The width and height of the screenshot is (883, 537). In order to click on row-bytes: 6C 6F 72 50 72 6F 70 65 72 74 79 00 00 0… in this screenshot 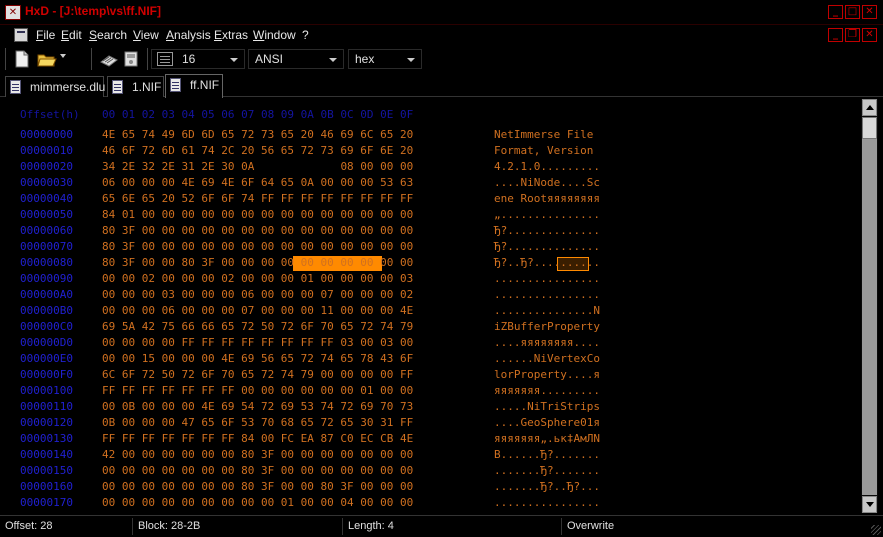, I will do `click(257, 374)`.